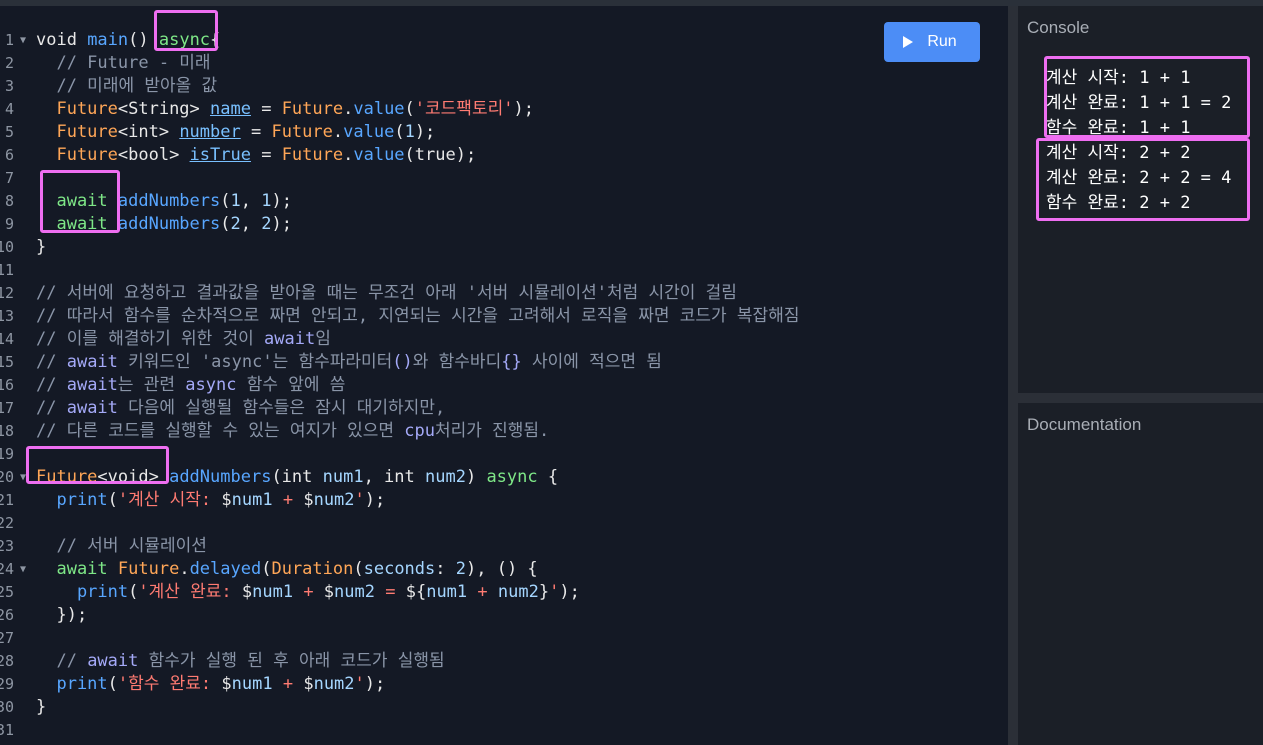  What do you see at coordinates (230, 109) in the screenshot?
I see `code-token: name` at bounding box center [230, 109].